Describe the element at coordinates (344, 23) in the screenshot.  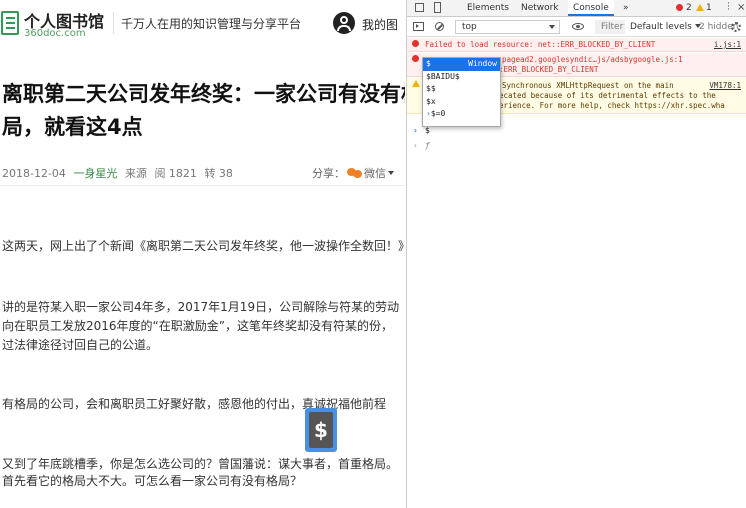
I see `user-avatar-icon` at that location.